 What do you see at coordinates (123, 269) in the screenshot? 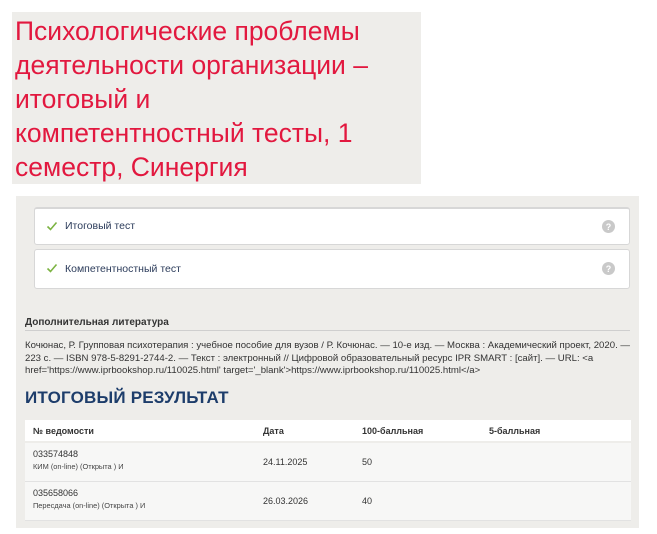
I see `test-label: Компетентностный тест` at bounding box center [123, 269].